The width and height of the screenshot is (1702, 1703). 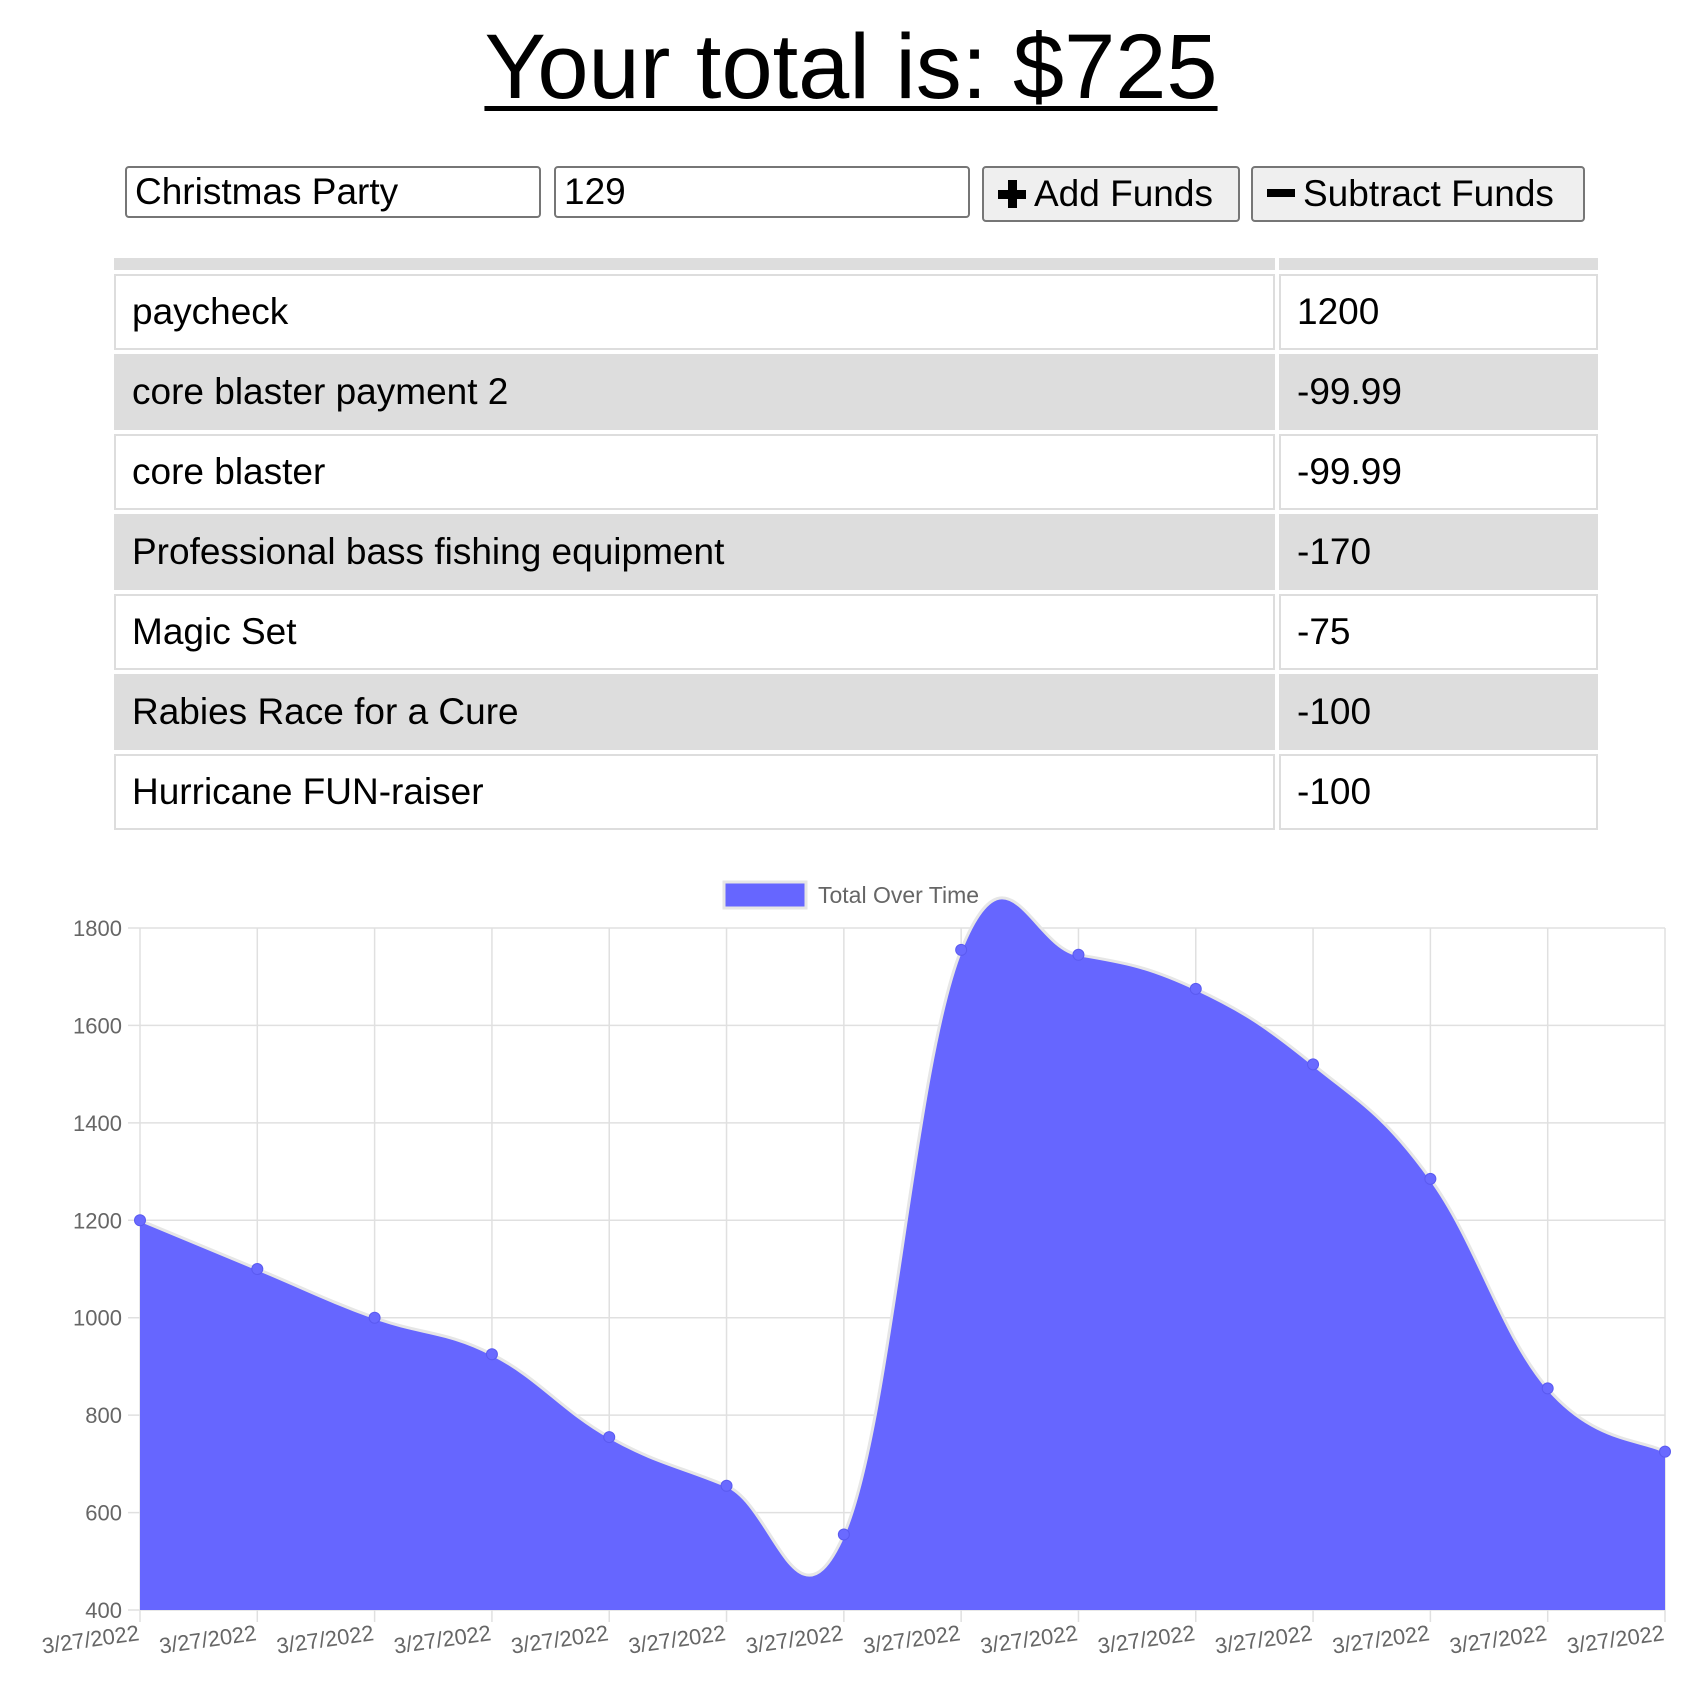 I want to click on subtract-funds-label: Subtract Funds, so click(x=1428, y=193).